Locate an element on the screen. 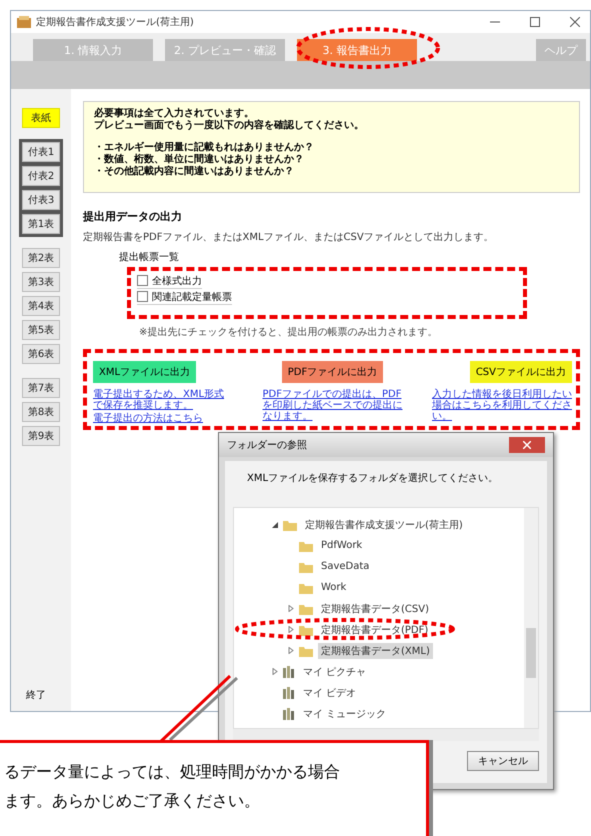  tree-item: マイ ピクチャ is located at coordinates (335, 672).